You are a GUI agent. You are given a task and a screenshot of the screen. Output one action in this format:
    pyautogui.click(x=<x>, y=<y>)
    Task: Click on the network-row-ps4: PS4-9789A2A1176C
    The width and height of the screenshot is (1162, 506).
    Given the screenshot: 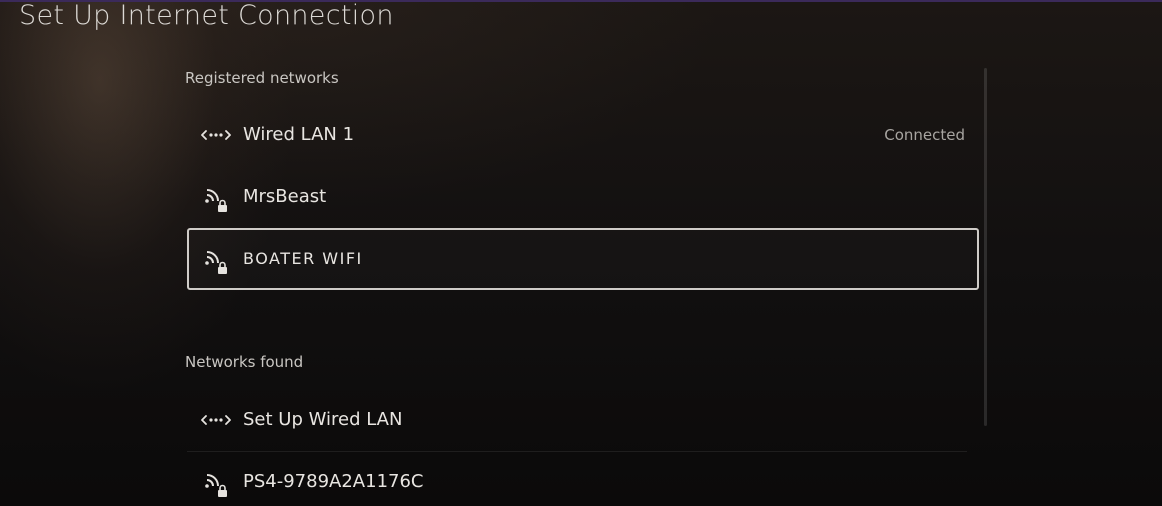 What is the action you would take?
    pyautogui.click(x=583, y=478)
    